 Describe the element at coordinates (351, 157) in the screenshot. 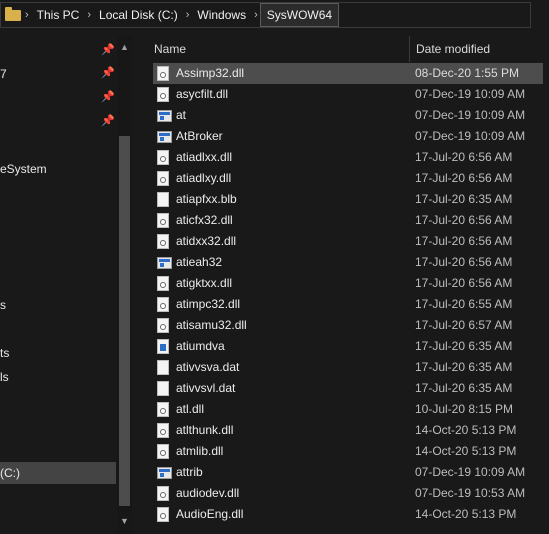

I see `file-row: atiadlxx.dll 17-Jul-20 6:56 AM` at that location.